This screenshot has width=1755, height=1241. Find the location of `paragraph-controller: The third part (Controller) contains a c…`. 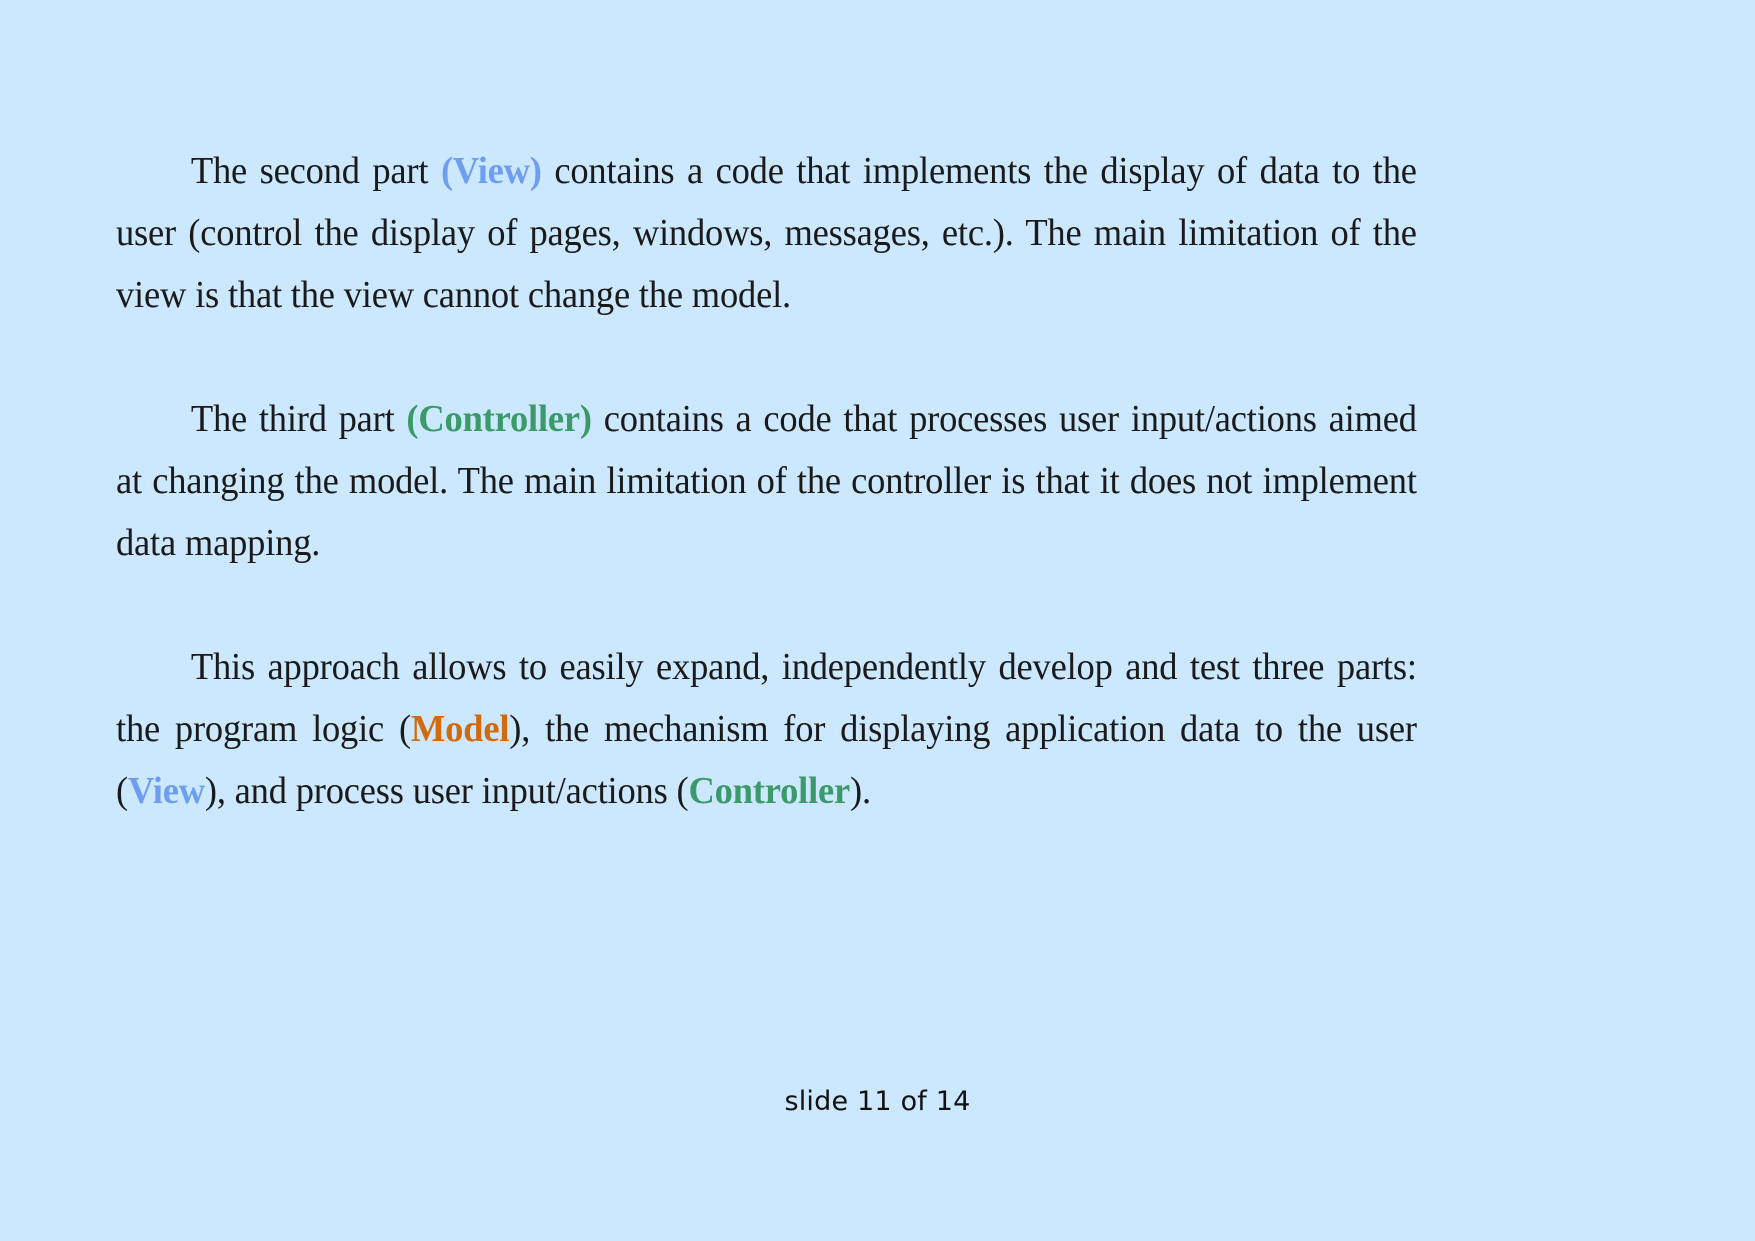

paragraph-controller: The third part (Controller) contains a c… is located at coordinates (766, 481).